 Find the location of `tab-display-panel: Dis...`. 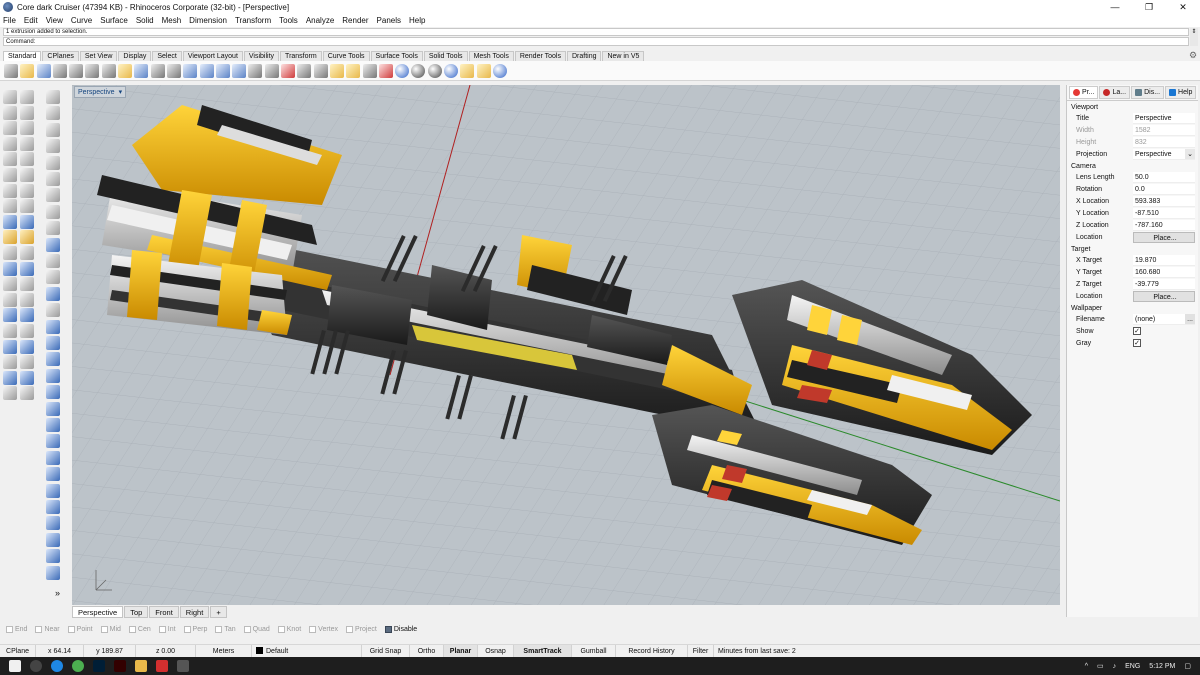

tab-display-panel: Dis... is located at coordinates (1148, 92).